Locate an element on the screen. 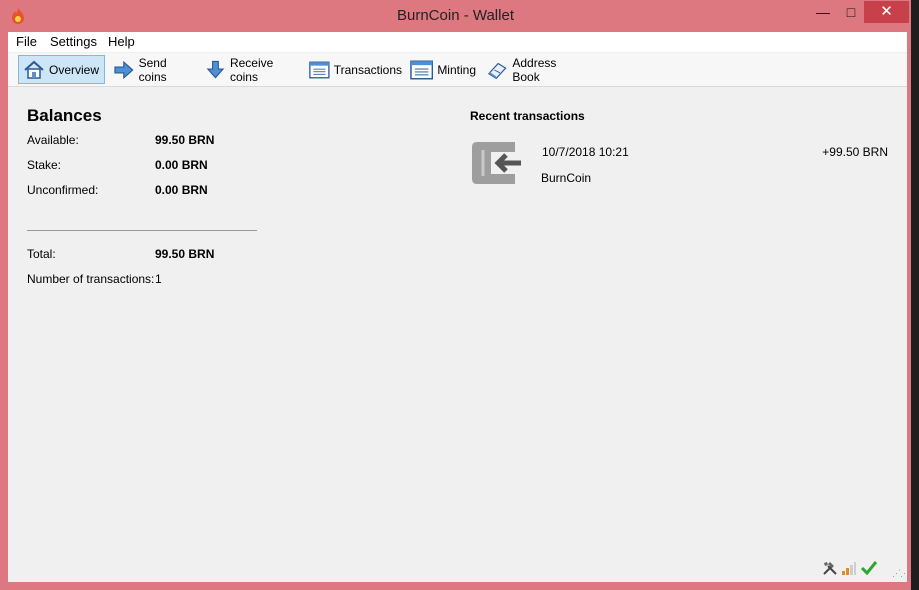 The height and width of the screenshot is (590, 919). tab-send-coins-label: Send coins is located at coordinates (152, 69).